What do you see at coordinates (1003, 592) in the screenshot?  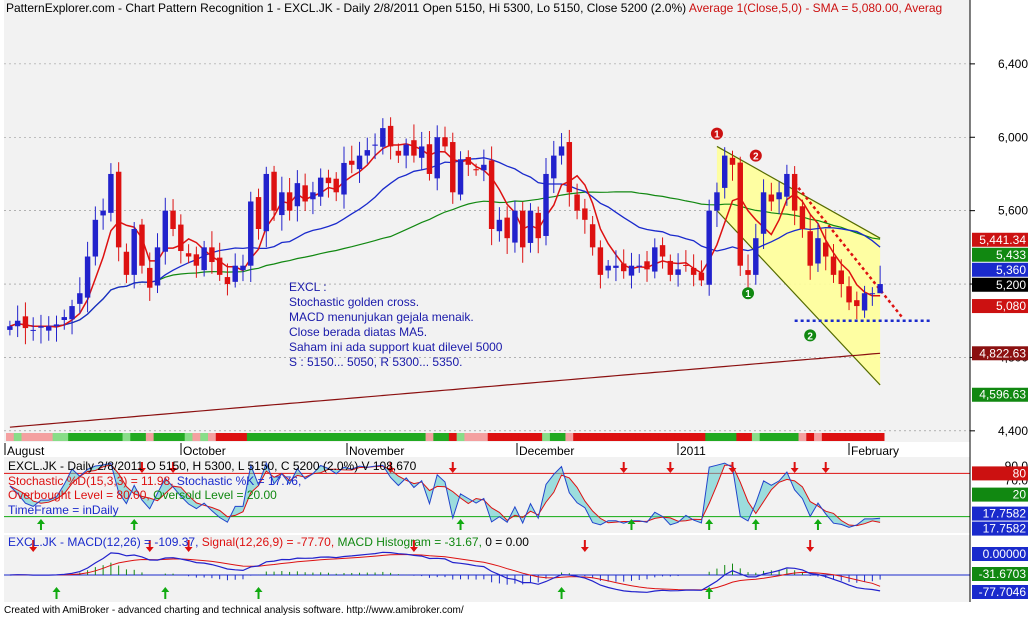 I see `macd-signal-tag: -77.7046` at bounding box center [1003, 592].